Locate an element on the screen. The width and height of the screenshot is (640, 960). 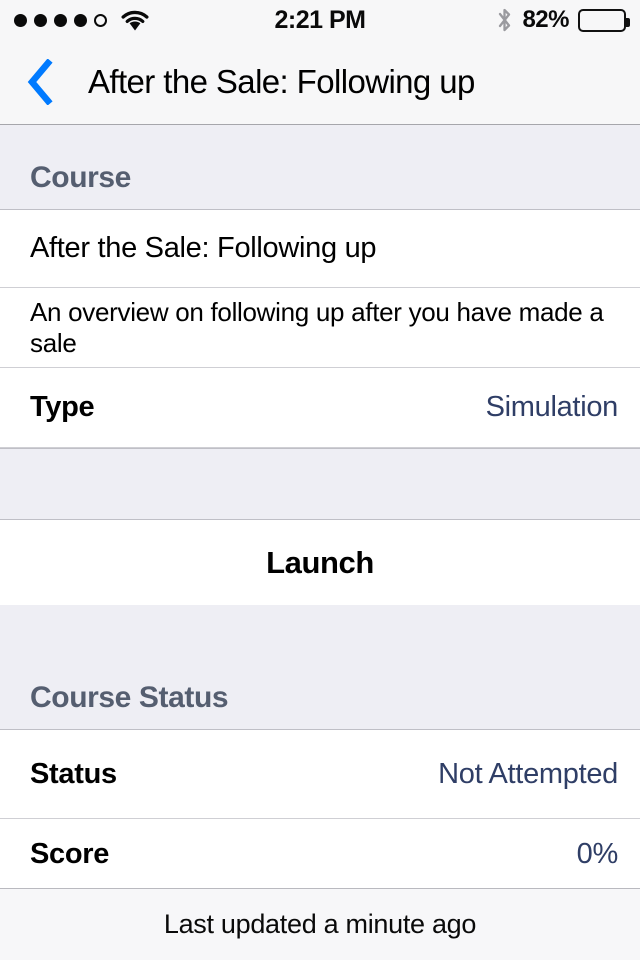
launch-button-label: Launch is located at coordinates (320, 562).